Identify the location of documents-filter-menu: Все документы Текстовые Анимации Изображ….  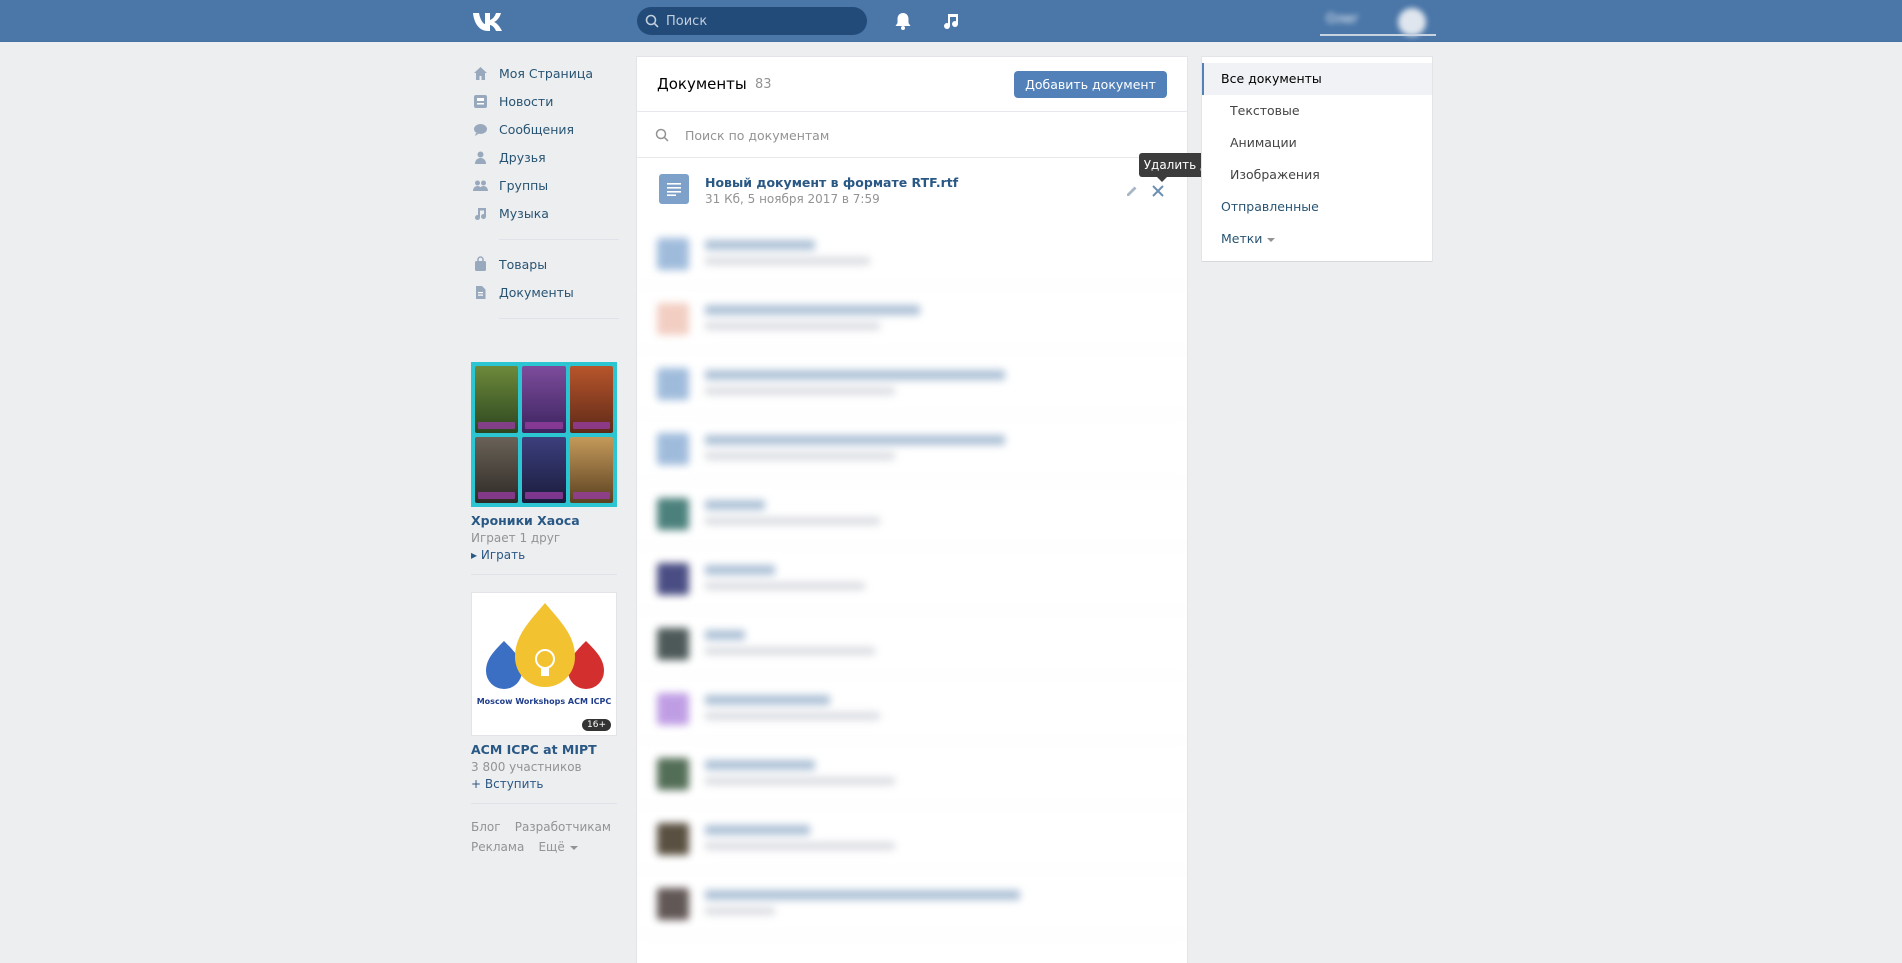
(1317, 159).